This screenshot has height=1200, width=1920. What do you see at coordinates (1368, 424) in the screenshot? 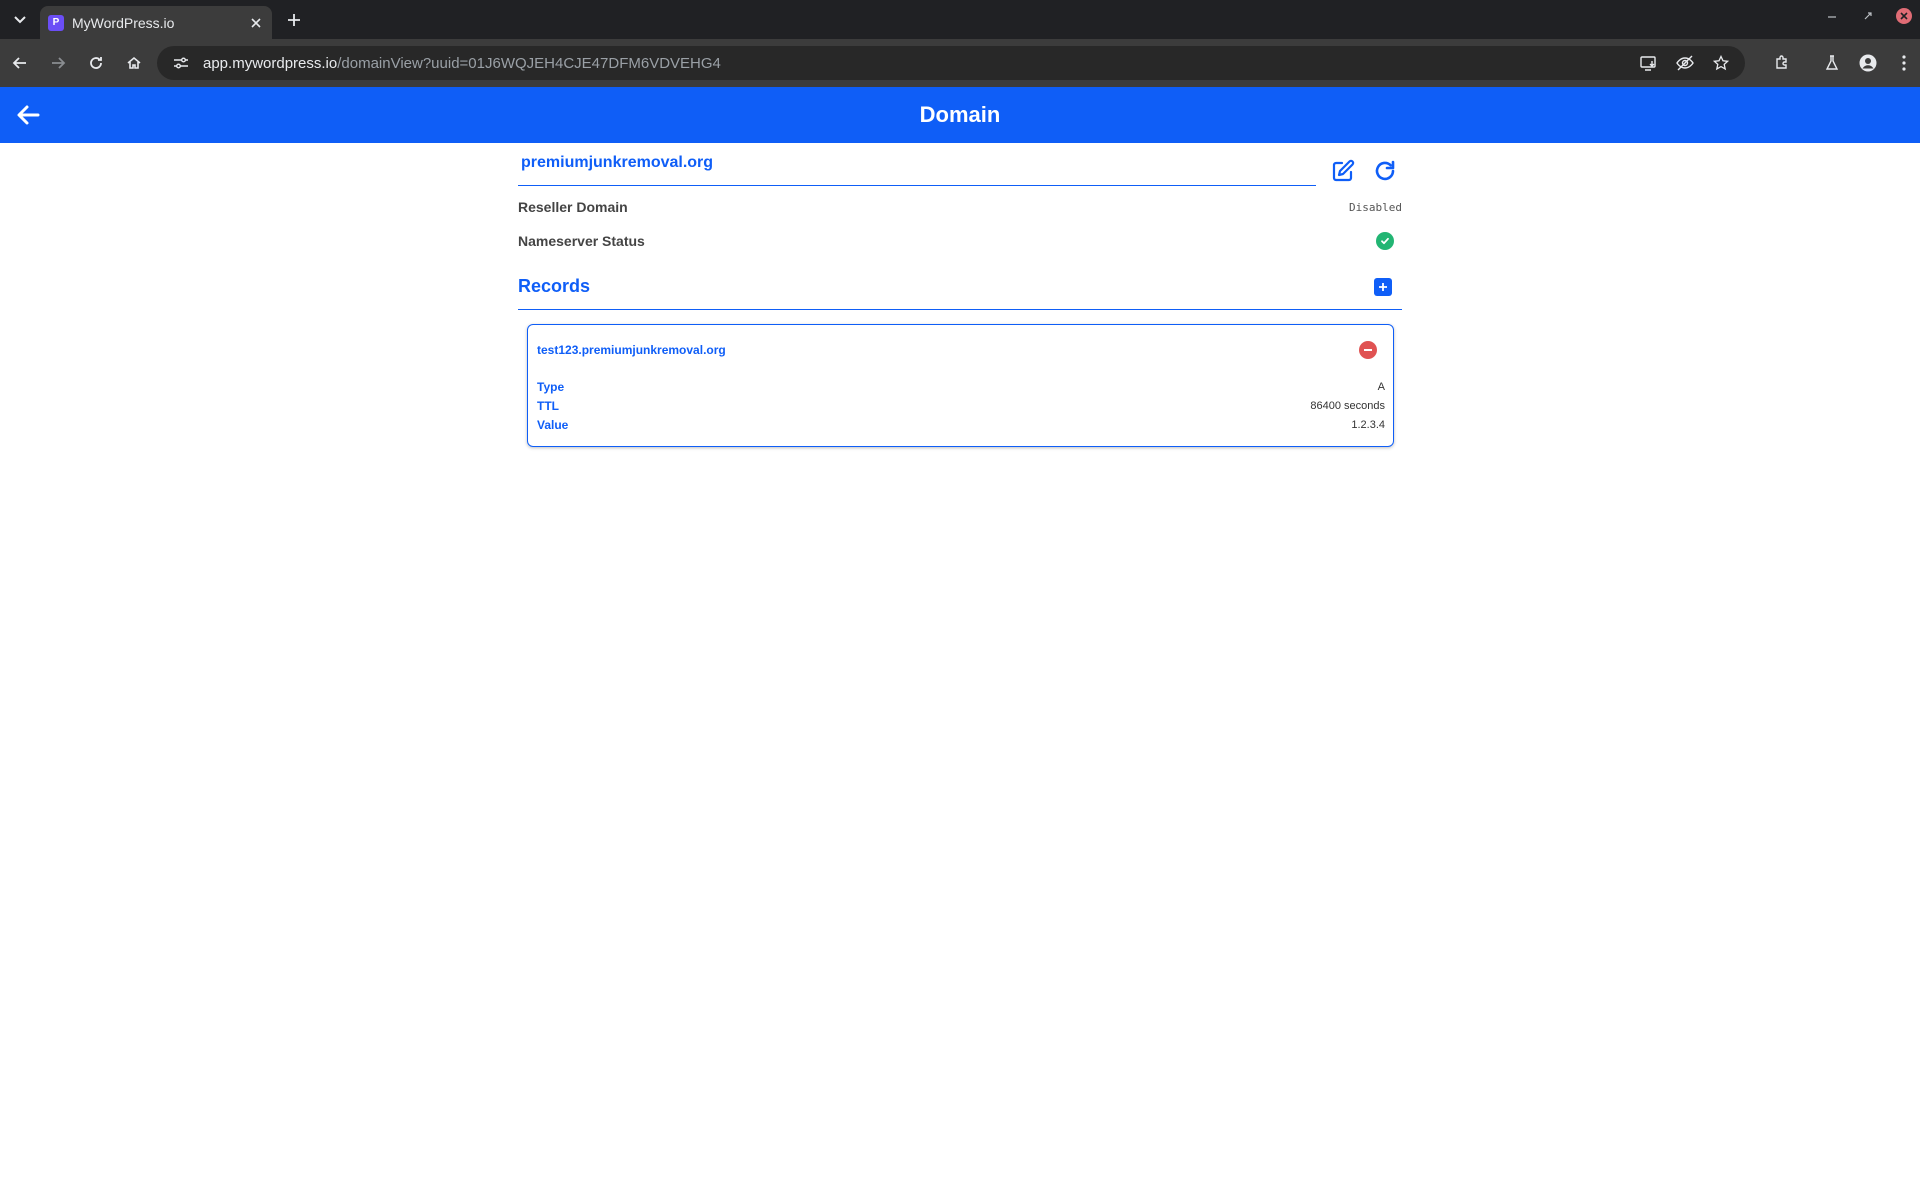
I see `record-value-value: 1.2.3.4` at bounding box center [1368, 424].